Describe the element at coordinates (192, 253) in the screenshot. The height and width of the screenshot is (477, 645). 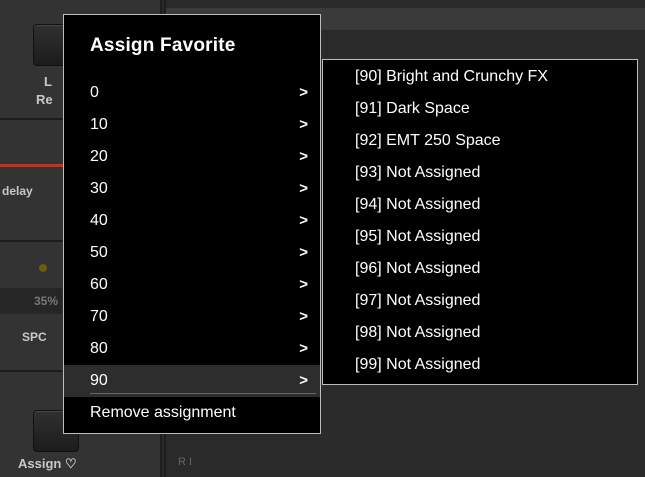
I see `menu-item-50: 50 >` at that location.